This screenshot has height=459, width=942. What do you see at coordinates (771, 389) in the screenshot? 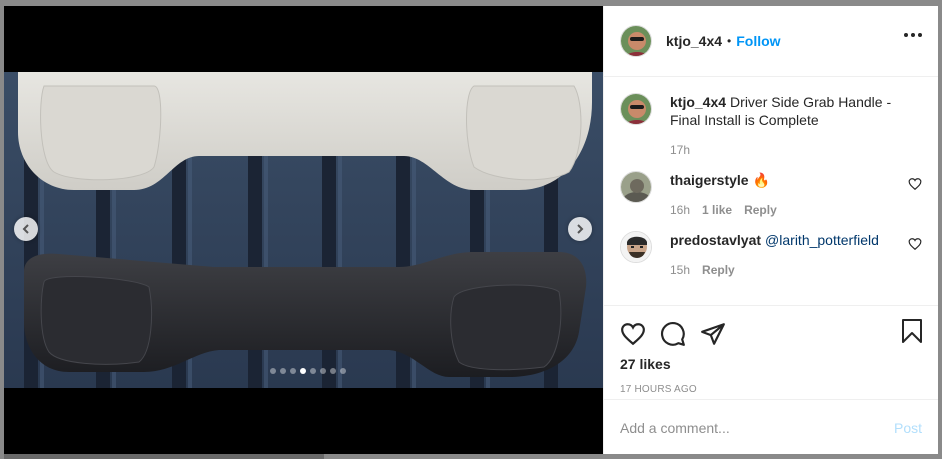
I see `post-timestamp: 17 HOURS AGO` at bounding box center [771, 389].